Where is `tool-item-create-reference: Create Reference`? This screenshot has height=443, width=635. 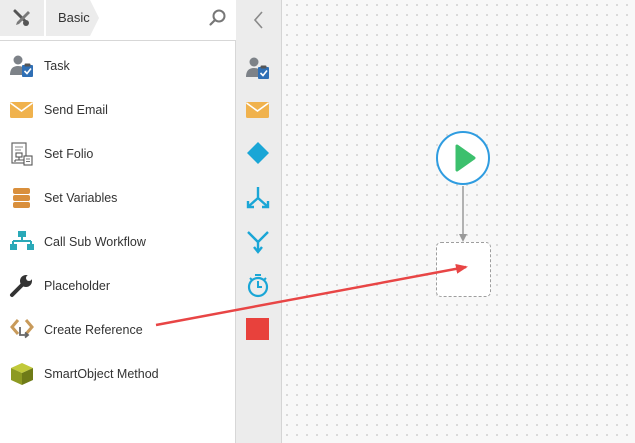 tool-item-create-reference: Create Reference is located at coordinates (117, 330).